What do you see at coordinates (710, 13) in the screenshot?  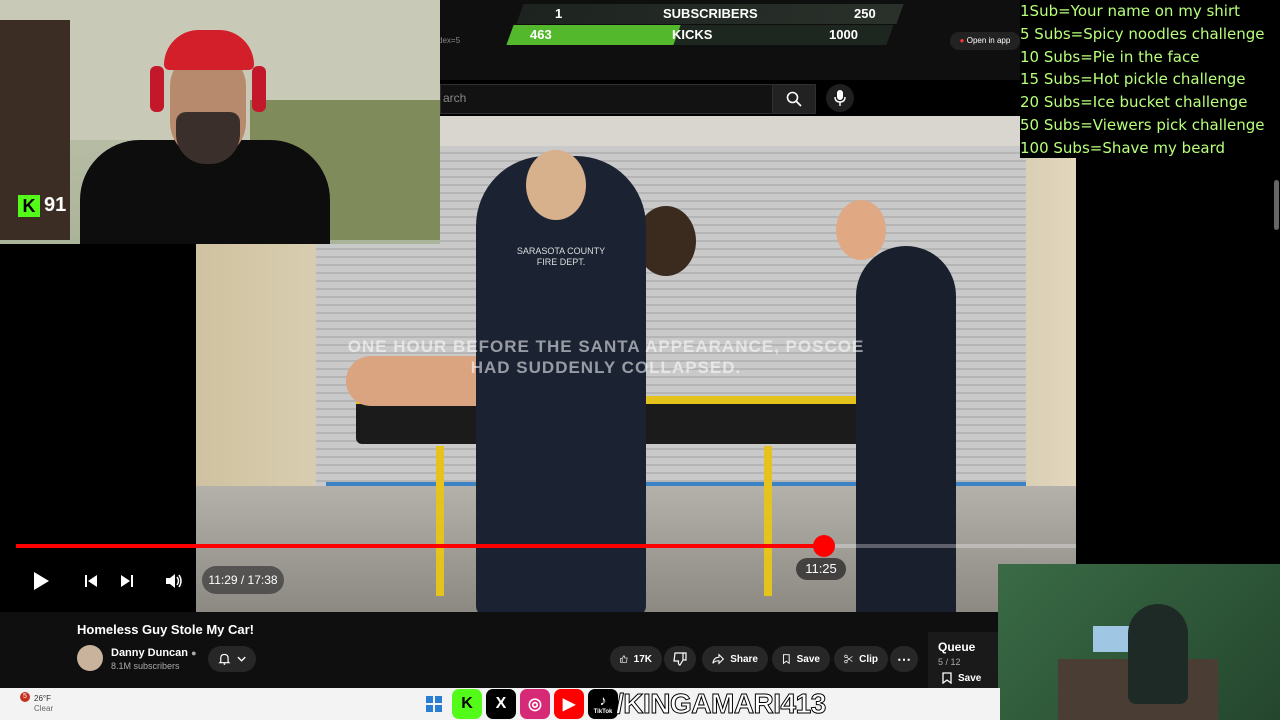 I see `subscribers-label: SUBSCRIBERS` at bounding box center [710, 13].